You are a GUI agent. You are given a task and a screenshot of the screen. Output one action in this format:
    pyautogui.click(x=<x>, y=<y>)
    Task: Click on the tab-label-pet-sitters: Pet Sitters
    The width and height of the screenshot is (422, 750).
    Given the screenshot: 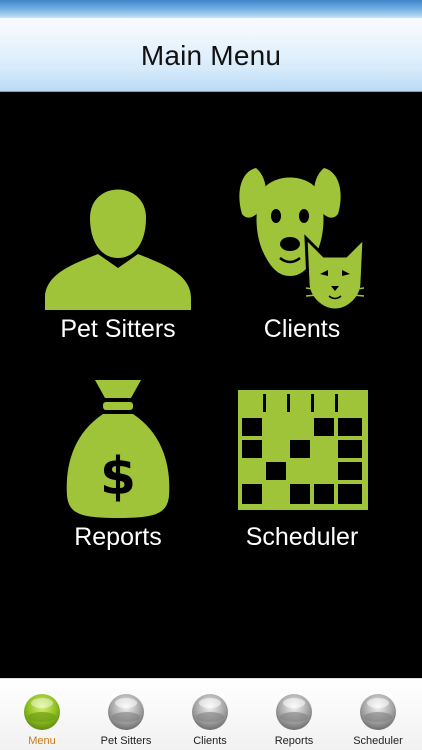 What is the action you would take?
    pyautogui.click(x=126, y=741)
    